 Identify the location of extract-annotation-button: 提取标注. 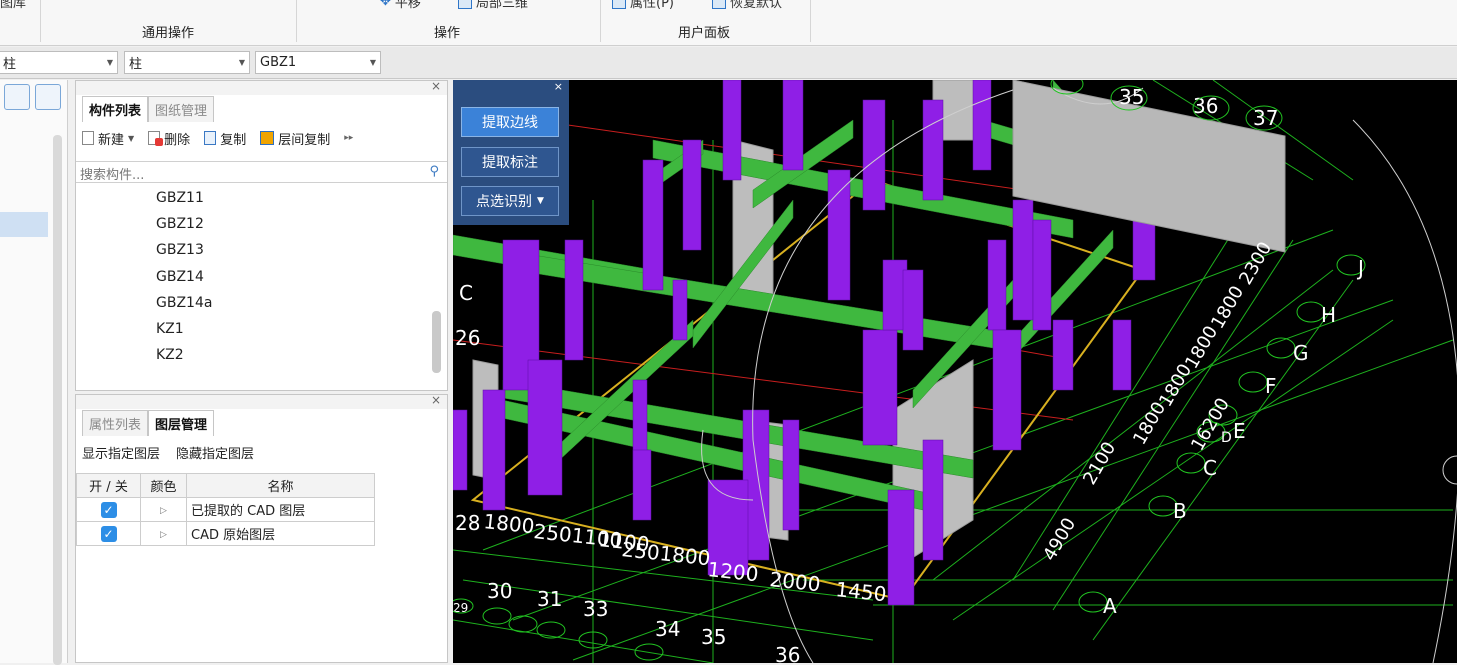
(510, 162).